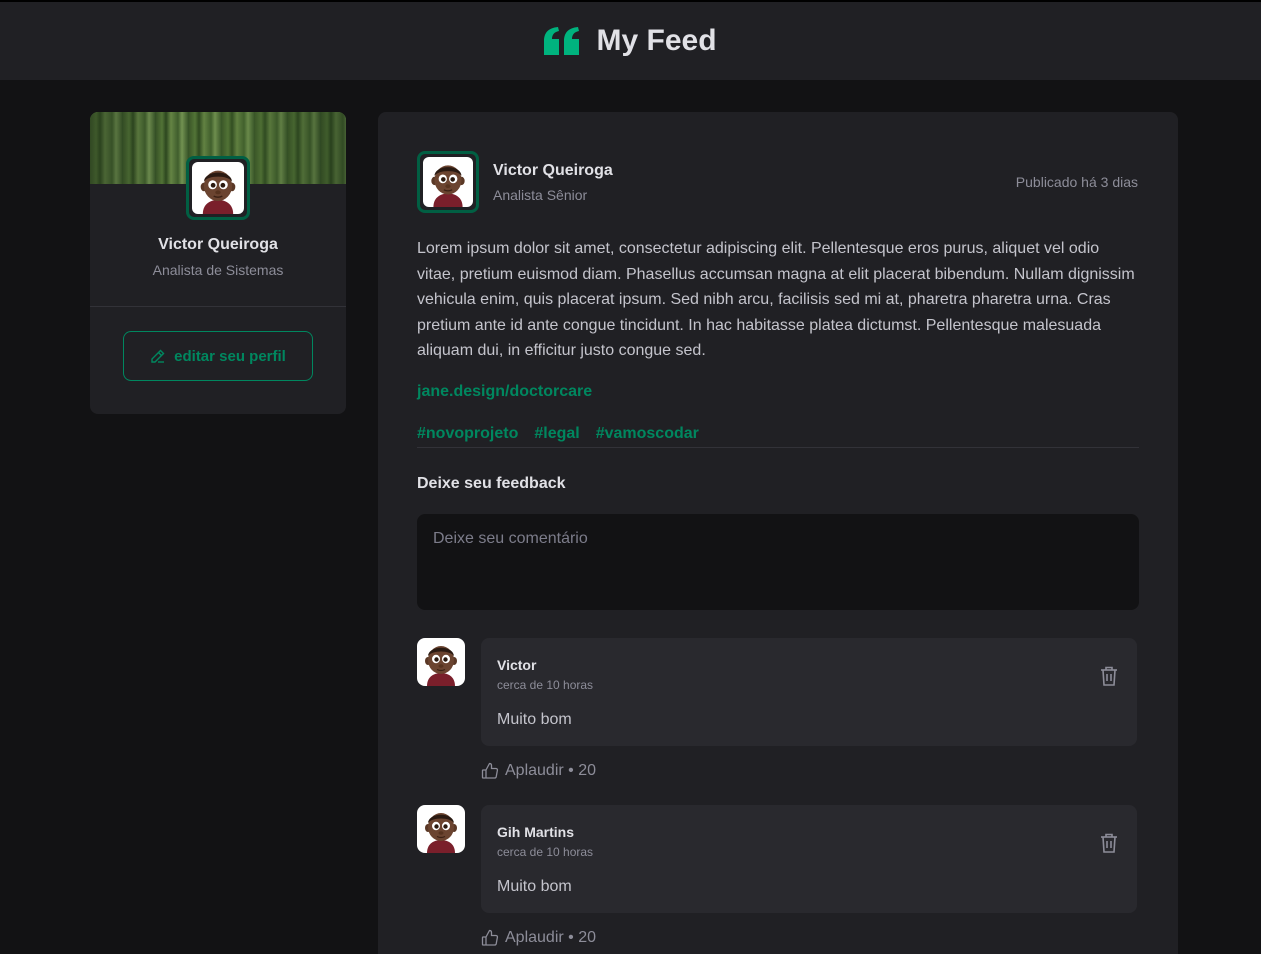 Image resolution: width=1261 pixels, height=954 pixels. I want to click on post-author-avatar, so click(448, 182).